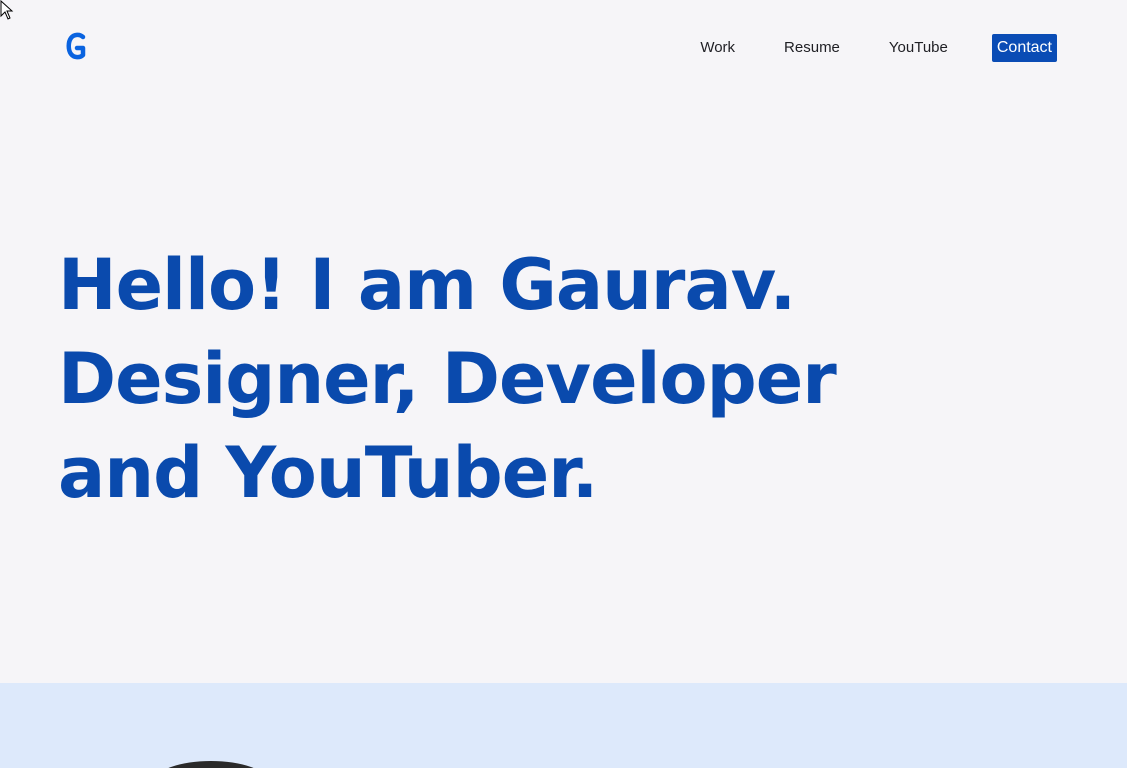 The image size is (1127, 768). I want to click on nav-link-youtube: YouTube, so click(918, 48).